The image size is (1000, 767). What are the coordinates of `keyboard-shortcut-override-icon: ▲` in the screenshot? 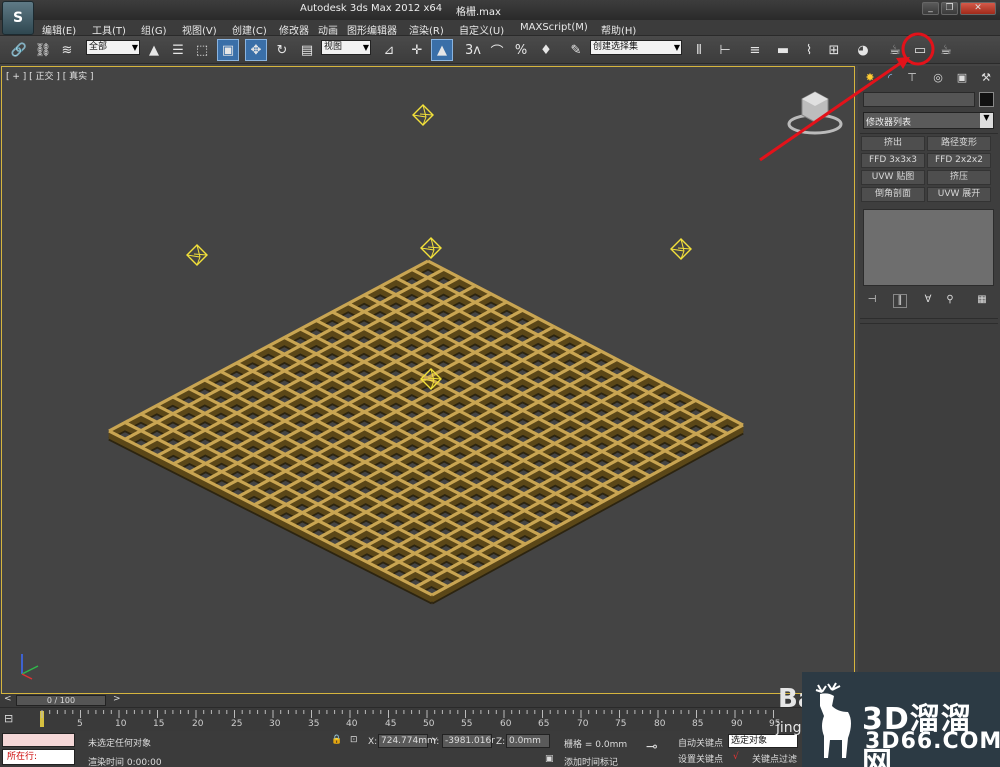 It's located at (442, 50).